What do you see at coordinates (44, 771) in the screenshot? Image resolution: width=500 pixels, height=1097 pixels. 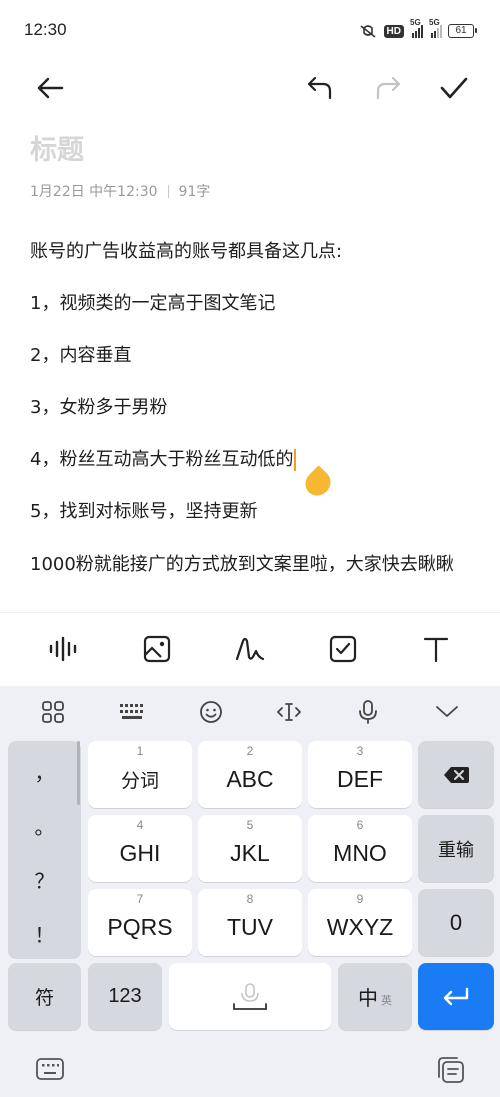 I see `punct-comma: ，` at bounding box center [44, 771].